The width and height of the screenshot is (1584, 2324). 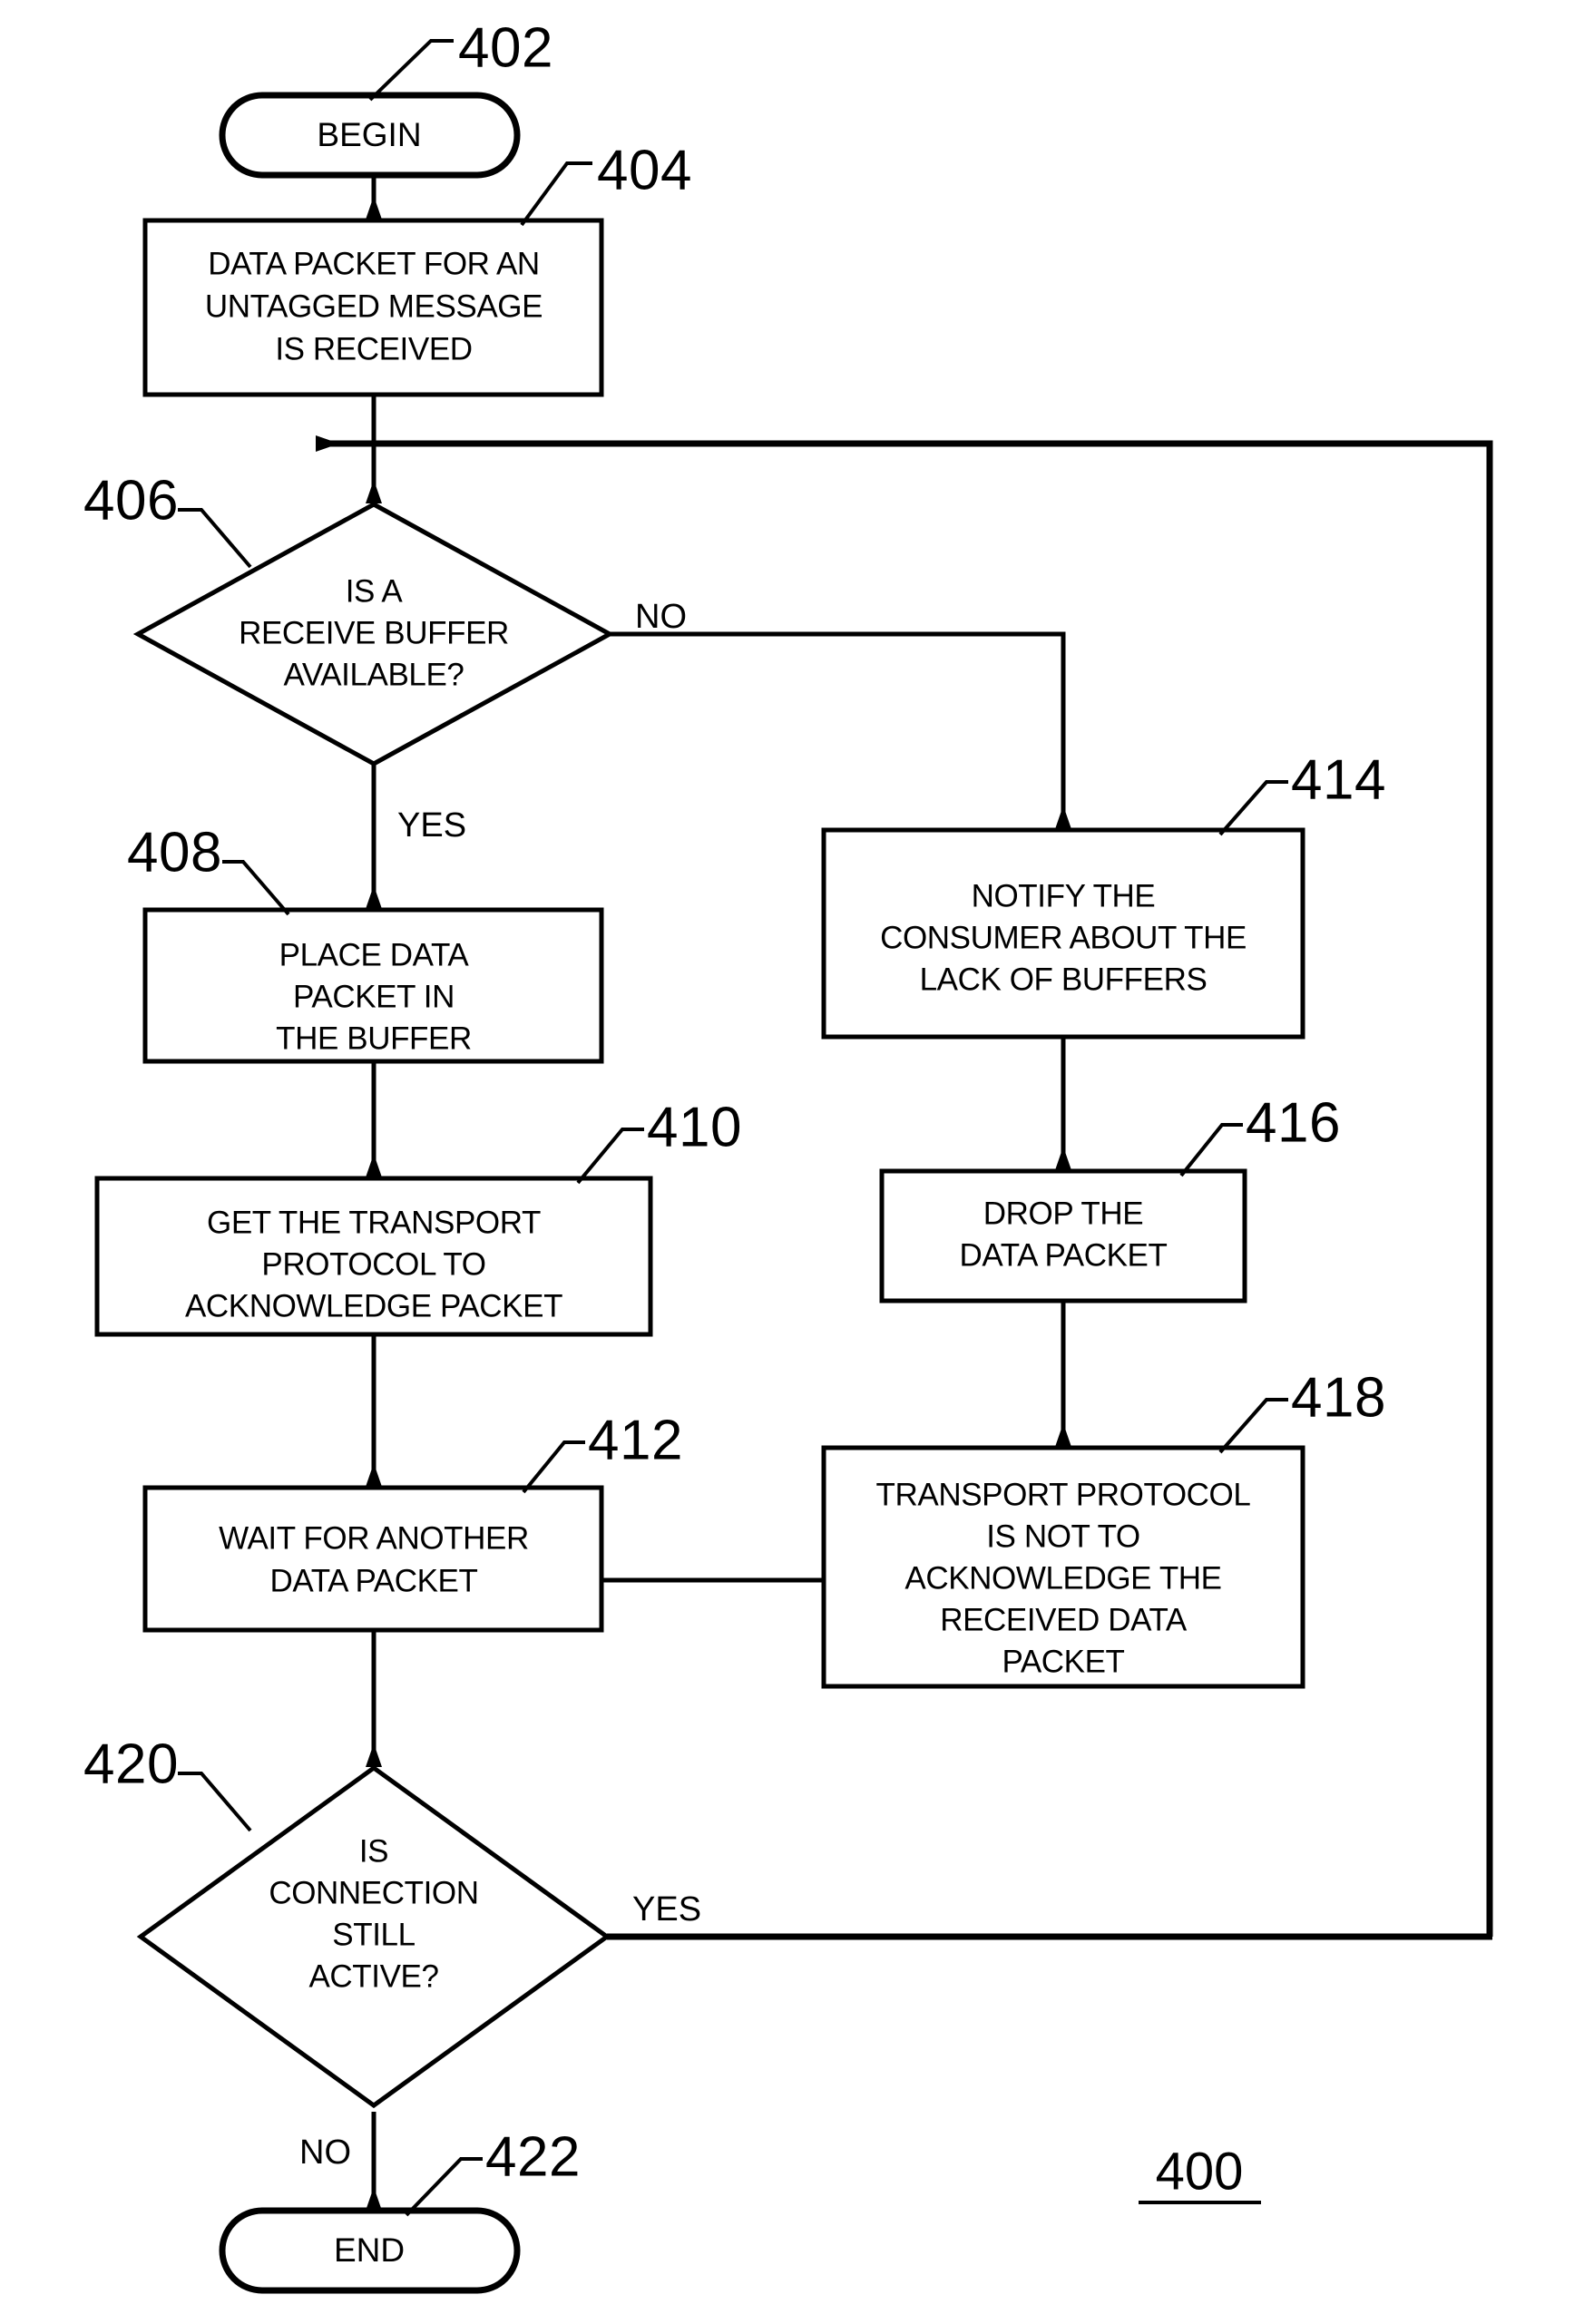 I want to click on figure-label: 400, so click(x=1200, y=2171).